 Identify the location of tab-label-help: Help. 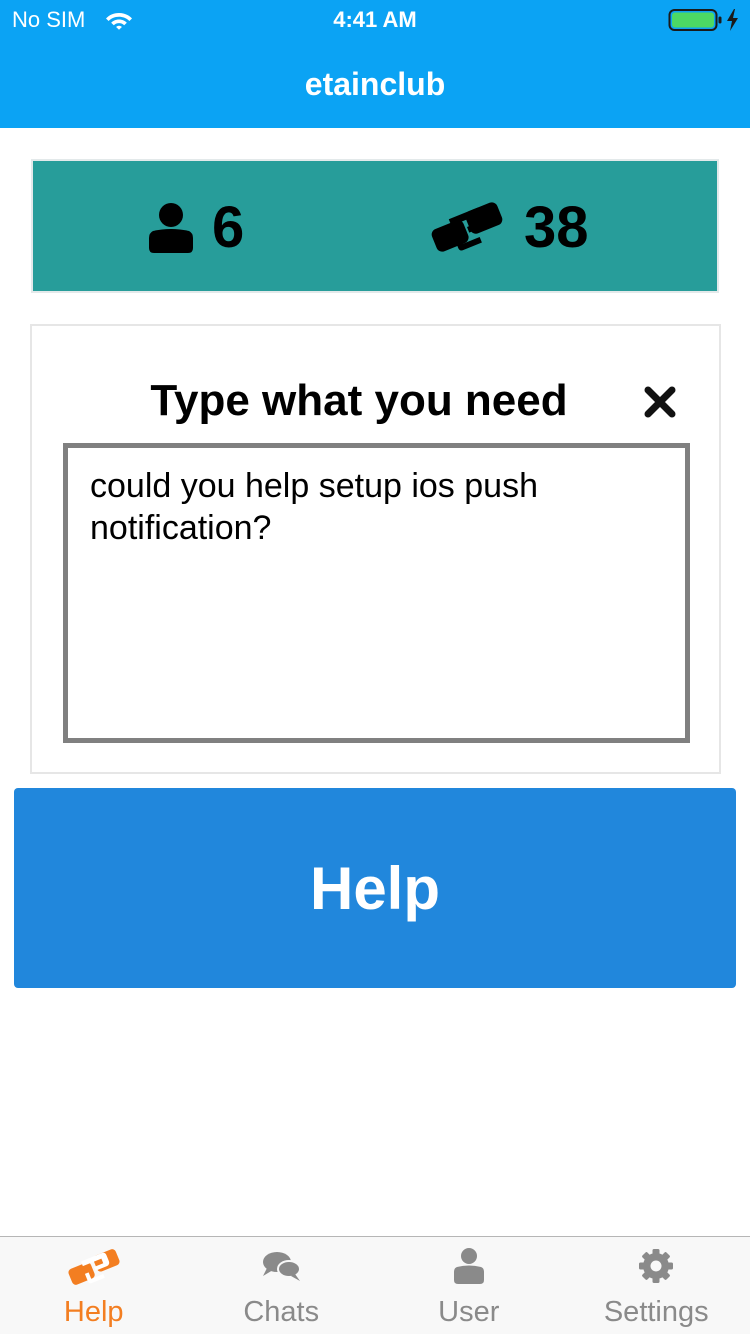
(94, 1312).